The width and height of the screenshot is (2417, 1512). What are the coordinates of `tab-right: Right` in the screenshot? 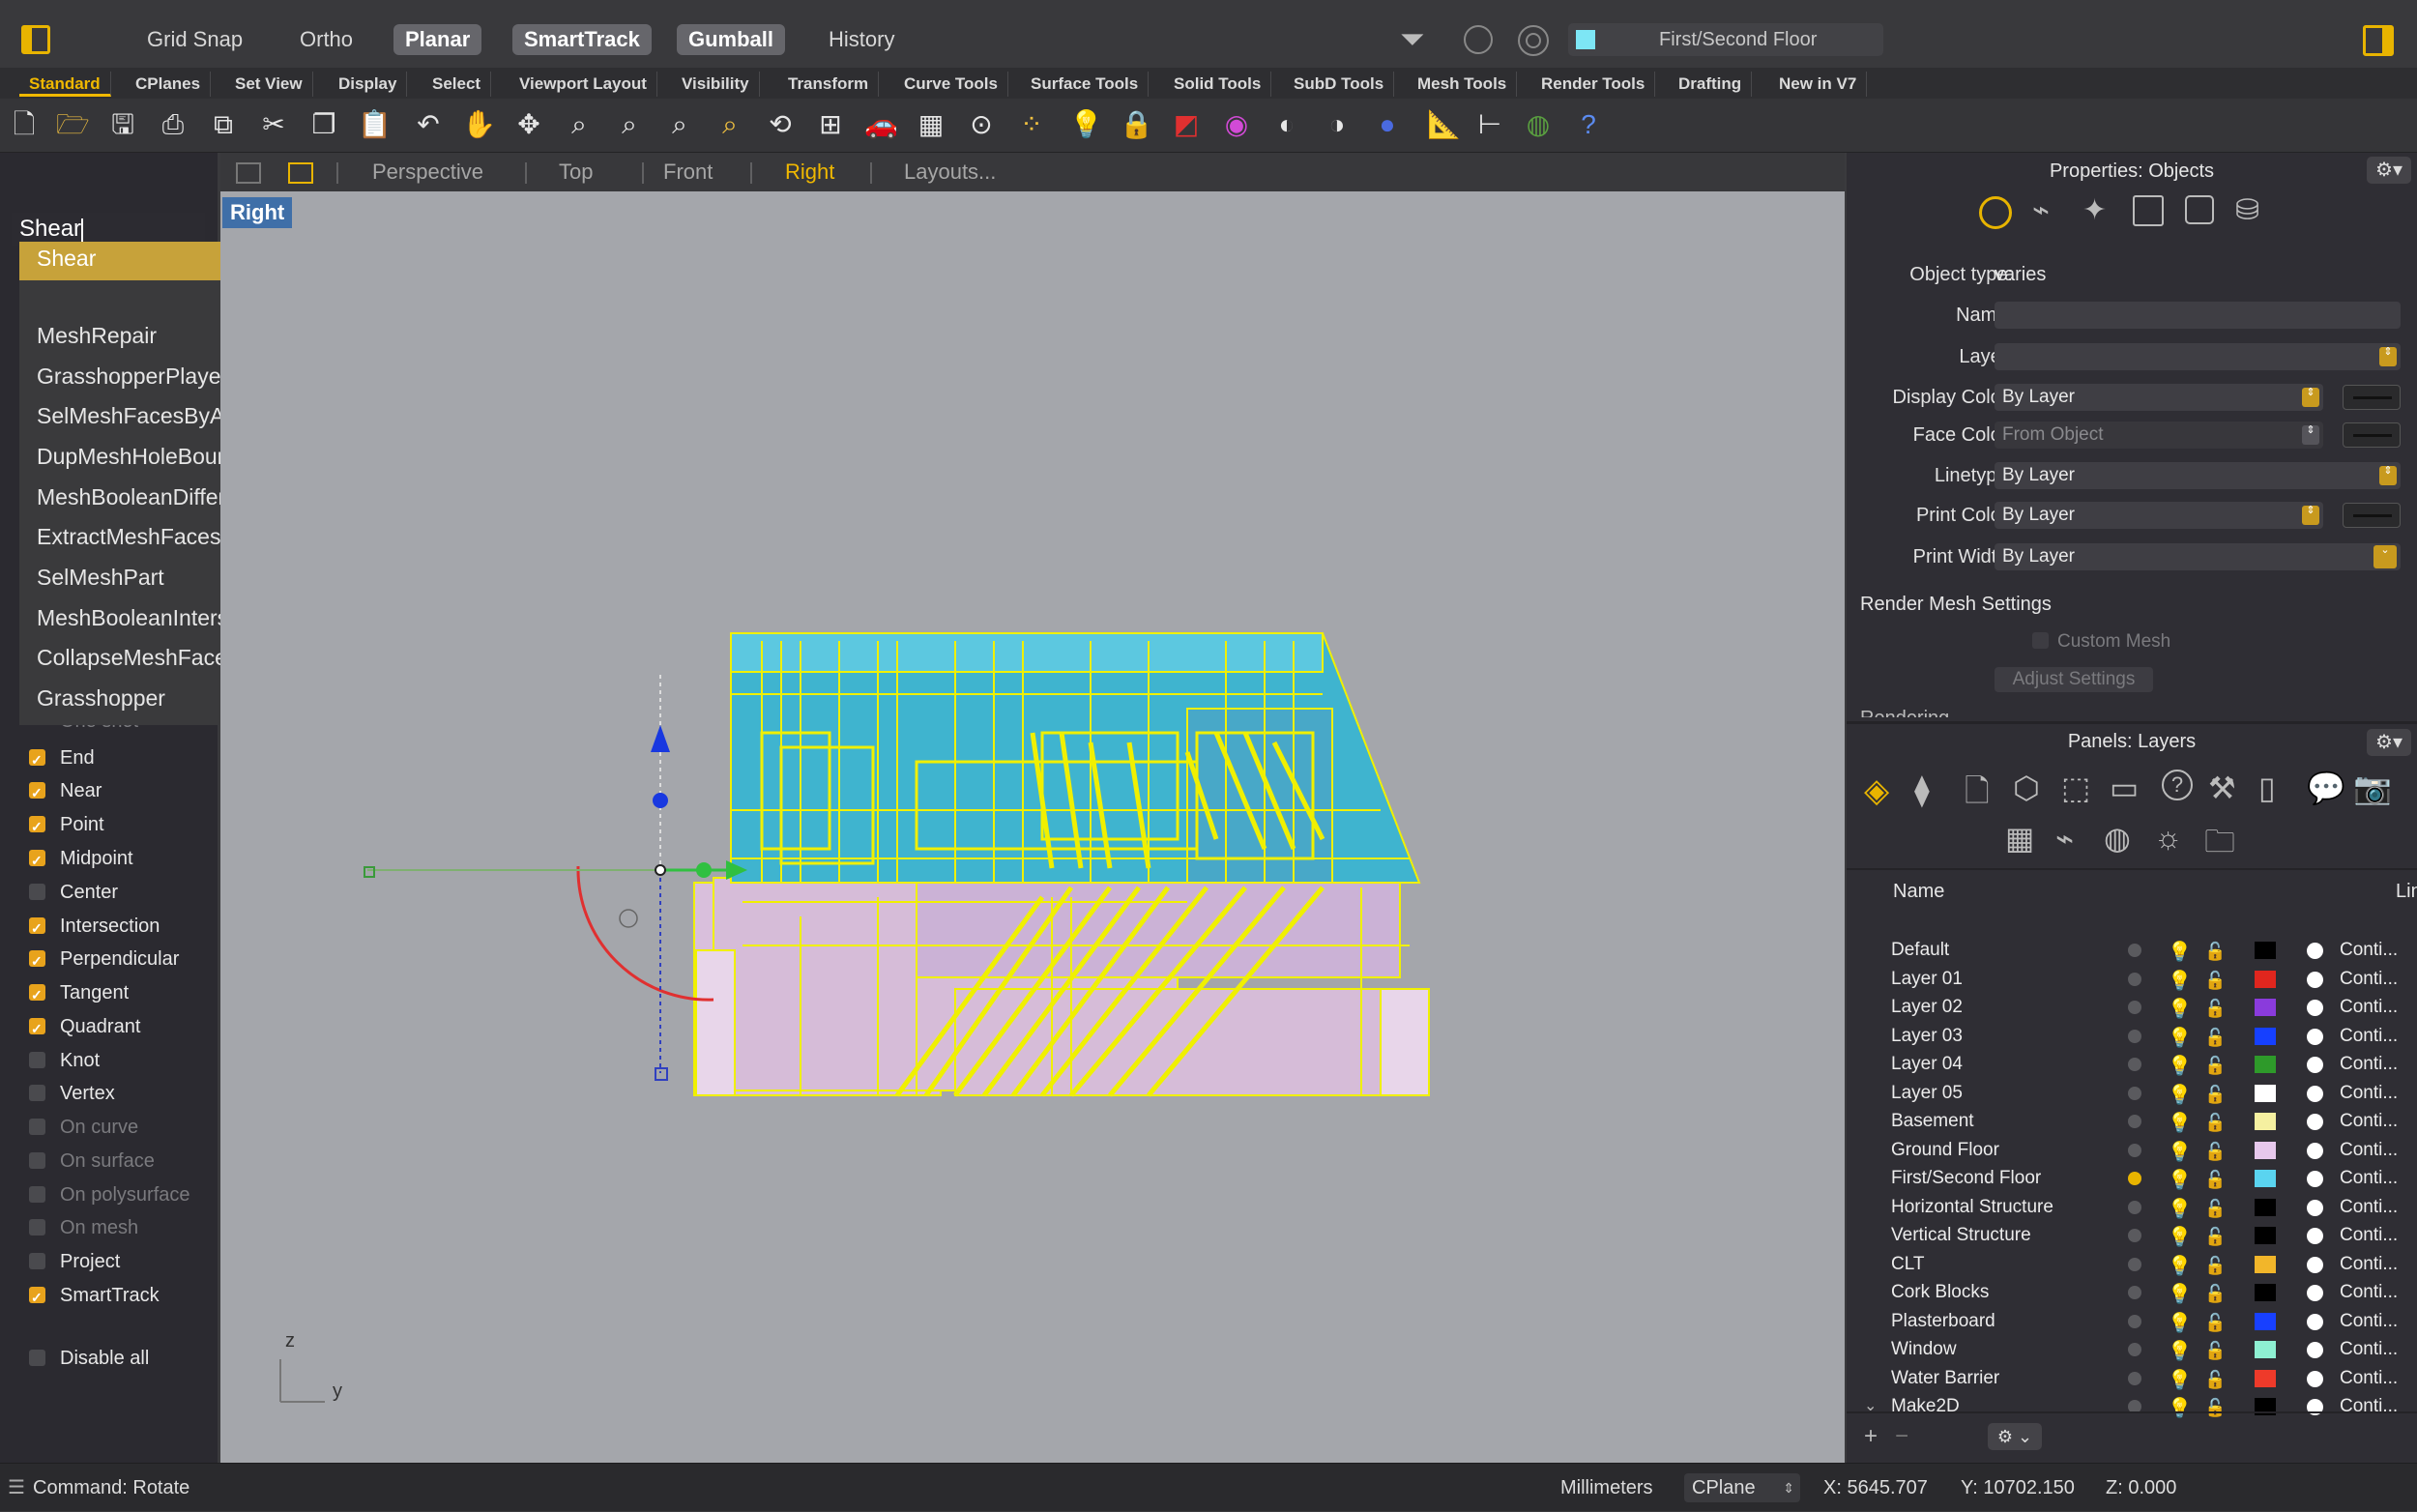 It's located at (809, 172).